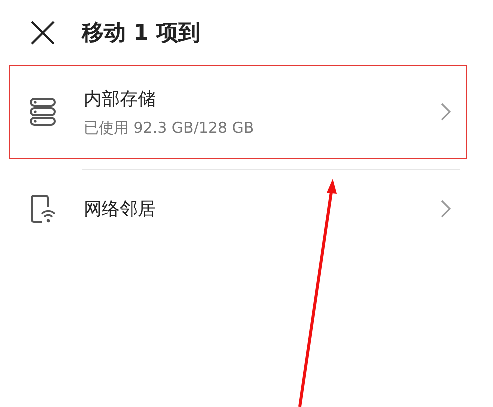 Image resolution: width=493 pixels, height=407 pixels. Describe the element at coordinates (141, 34) in the screenshot. I see `screen-title: 移动 1 项到` at that location.